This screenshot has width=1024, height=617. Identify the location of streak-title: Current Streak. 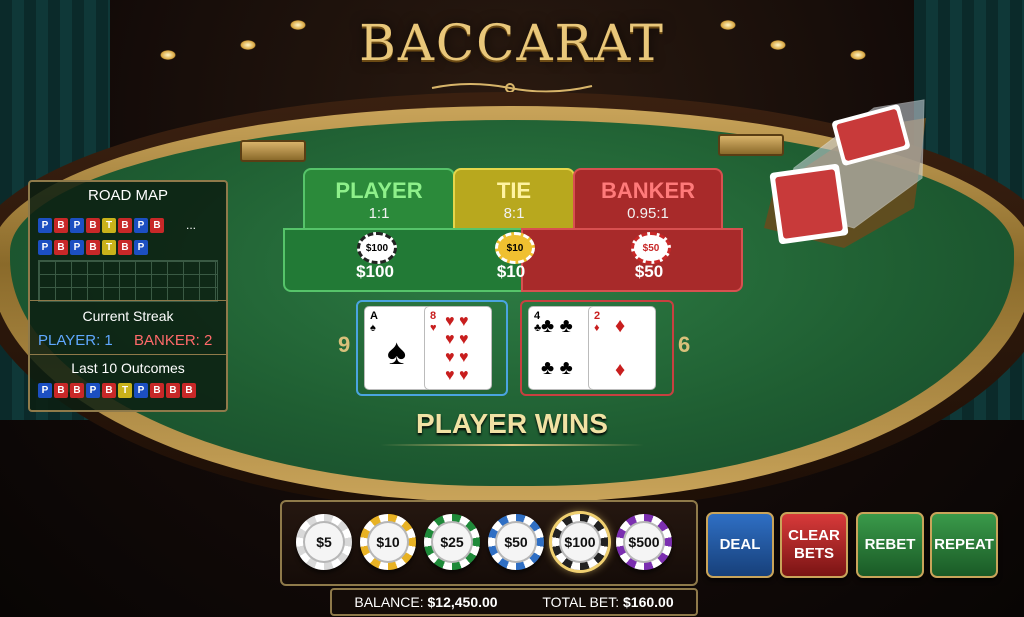
(128, 316).